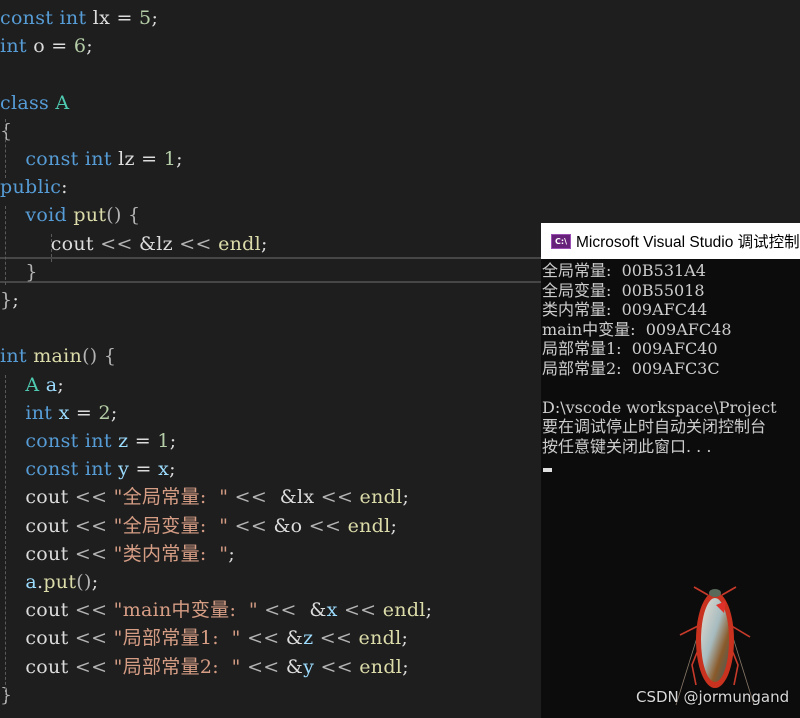  I want to click on code-token: public, so click(31, 187).